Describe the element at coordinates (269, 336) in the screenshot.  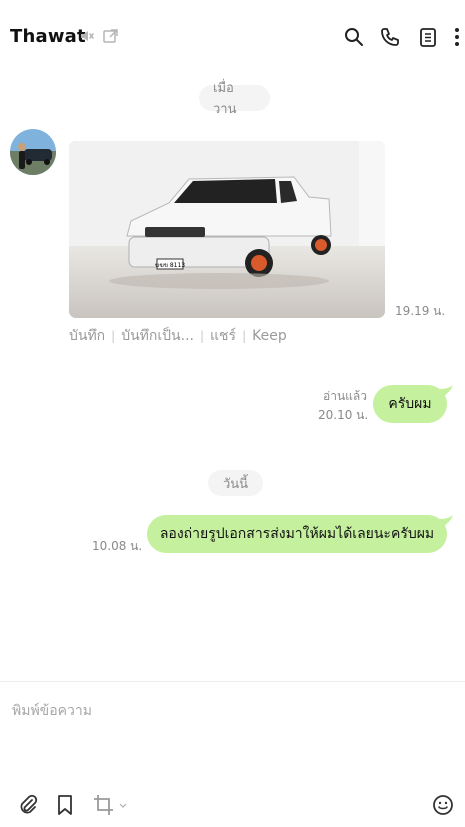
I see `keep-action: Keep` at that location.